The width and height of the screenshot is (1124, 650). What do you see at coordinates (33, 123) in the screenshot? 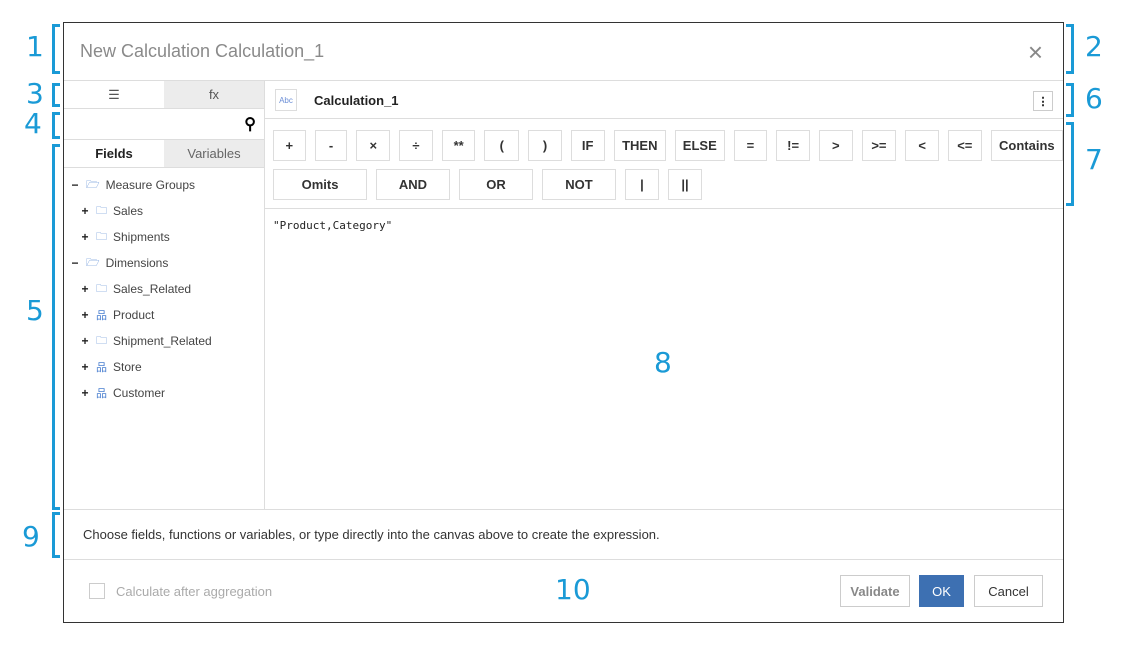
I see `annotation-label: 4` at bounding box center [33, 123].